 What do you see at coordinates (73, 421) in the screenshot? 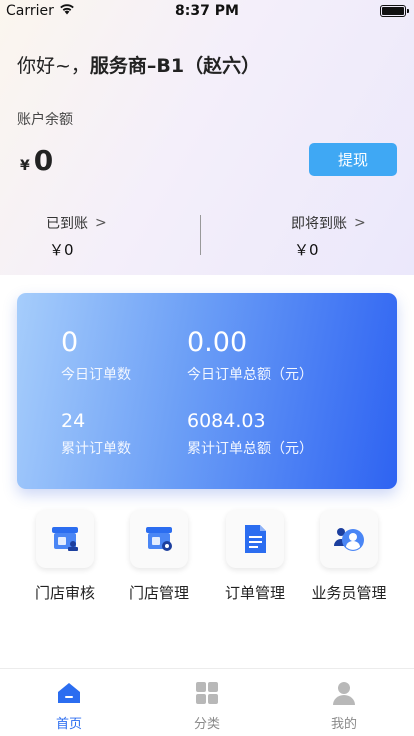
I see `stat-value: 24` at bounding box center [73, 421].